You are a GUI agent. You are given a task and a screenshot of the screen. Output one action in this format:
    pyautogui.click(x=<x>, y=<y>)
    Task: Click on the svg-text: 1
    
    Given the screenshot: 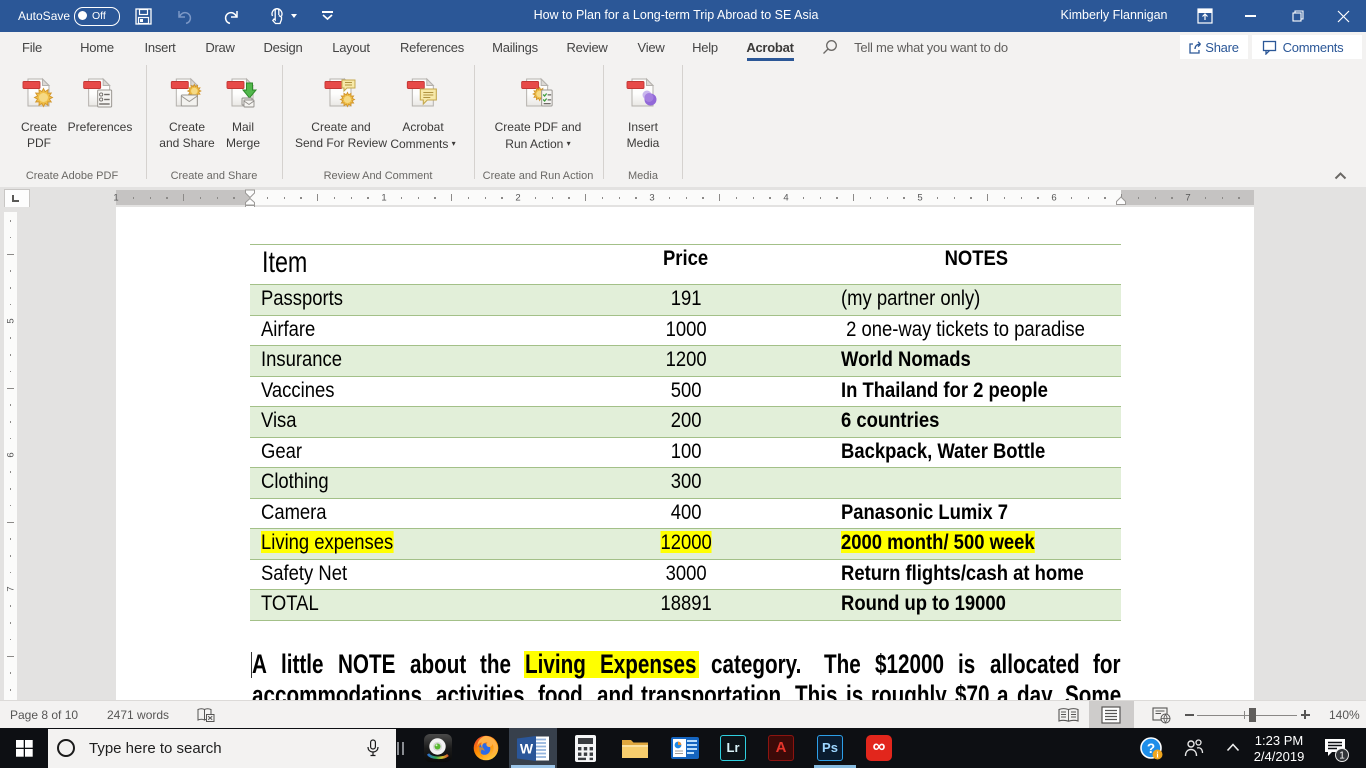 What is the action you would take?
    pyautogui.click(x=1342, y=756)
    